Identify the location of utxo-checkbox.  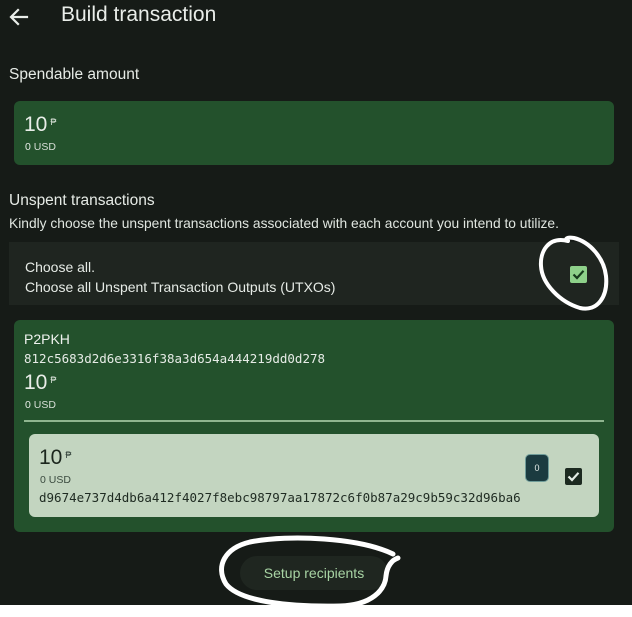
(573, 476).